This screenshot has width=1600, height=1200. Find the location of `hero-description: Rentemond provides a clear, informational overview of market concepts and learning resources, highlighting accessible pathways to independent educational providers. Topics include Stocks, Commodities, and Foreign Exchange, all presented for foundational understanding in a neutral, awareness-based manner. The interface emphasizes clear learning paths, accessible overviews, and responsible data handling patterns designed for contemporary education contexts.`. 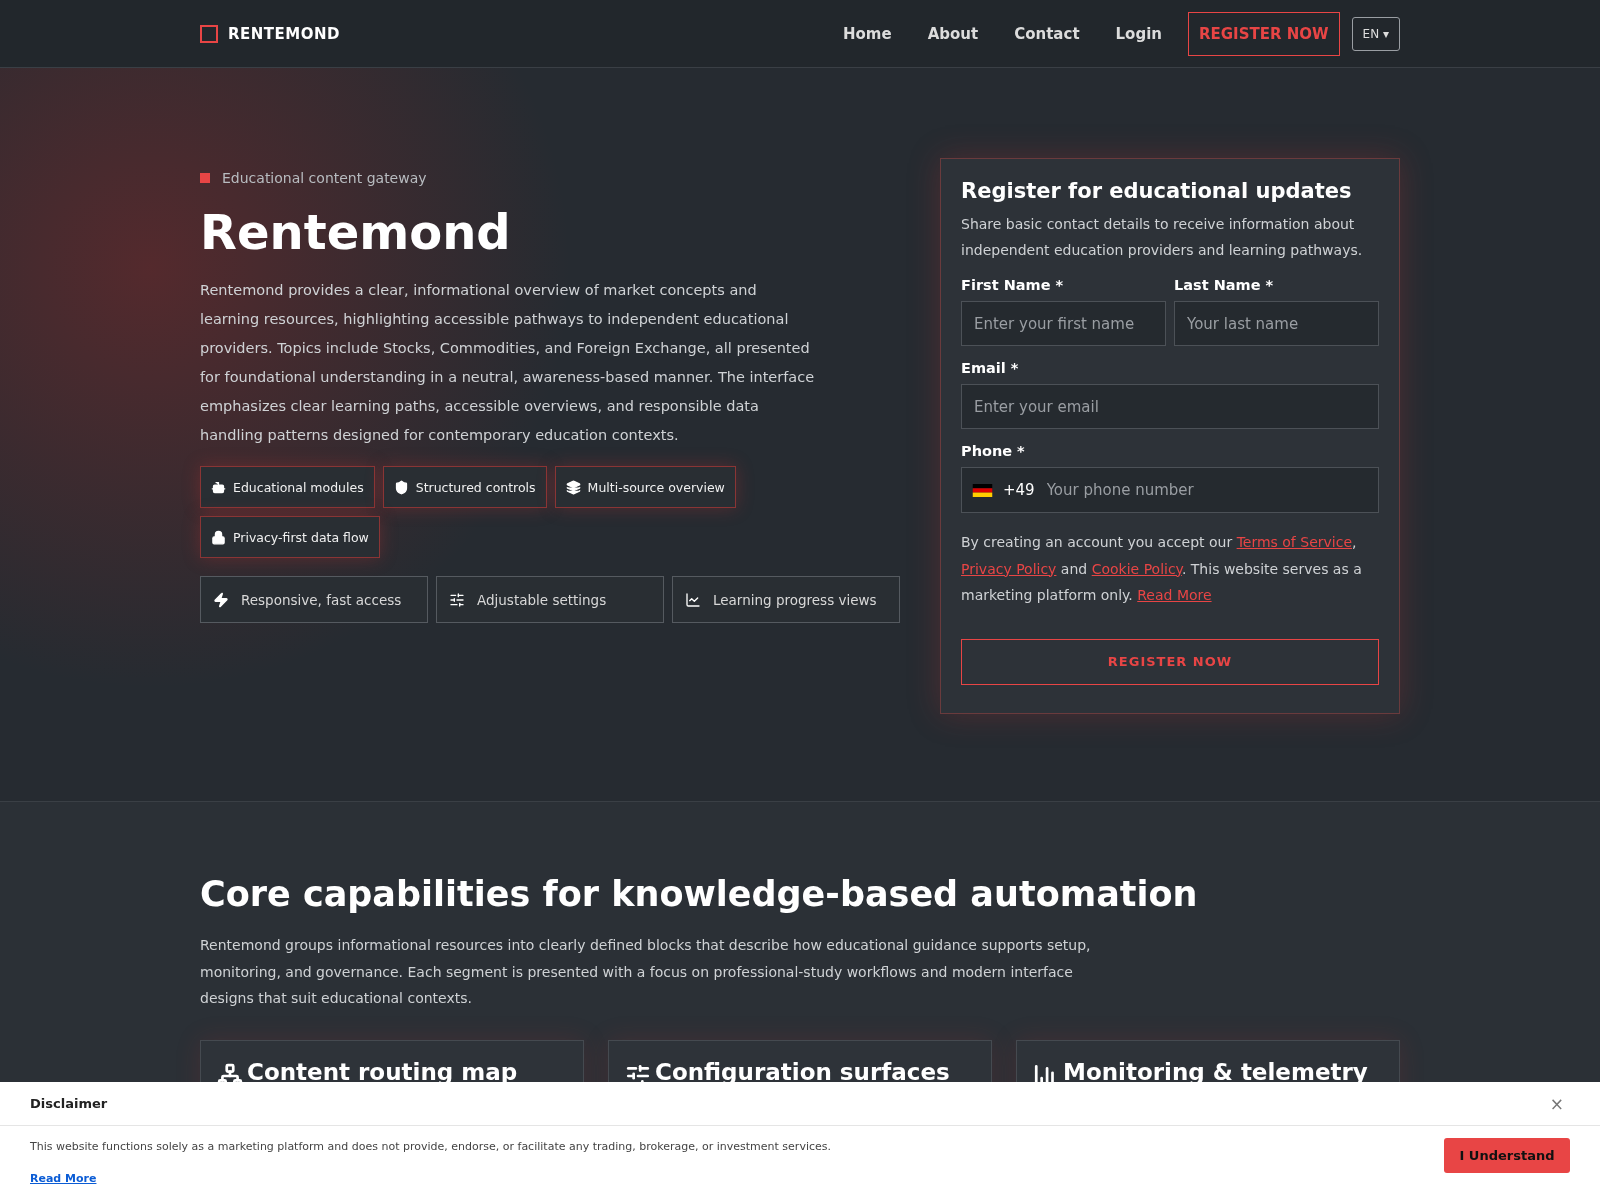

hero-description: Rentemond provides a clear, informational overview of market concepts and learning resources, highlighting accessible pathways to independent educational providers. Topics include Stocks, Commodities, and Foreign Exchange, all presented for foundational understanding in a neutral, awareness-based manner. The interface emphasizes clear learning paths, accessible overviews, and responsible data handling patterns designed for contemporary education contexts. is located at coordinates (508, 363).